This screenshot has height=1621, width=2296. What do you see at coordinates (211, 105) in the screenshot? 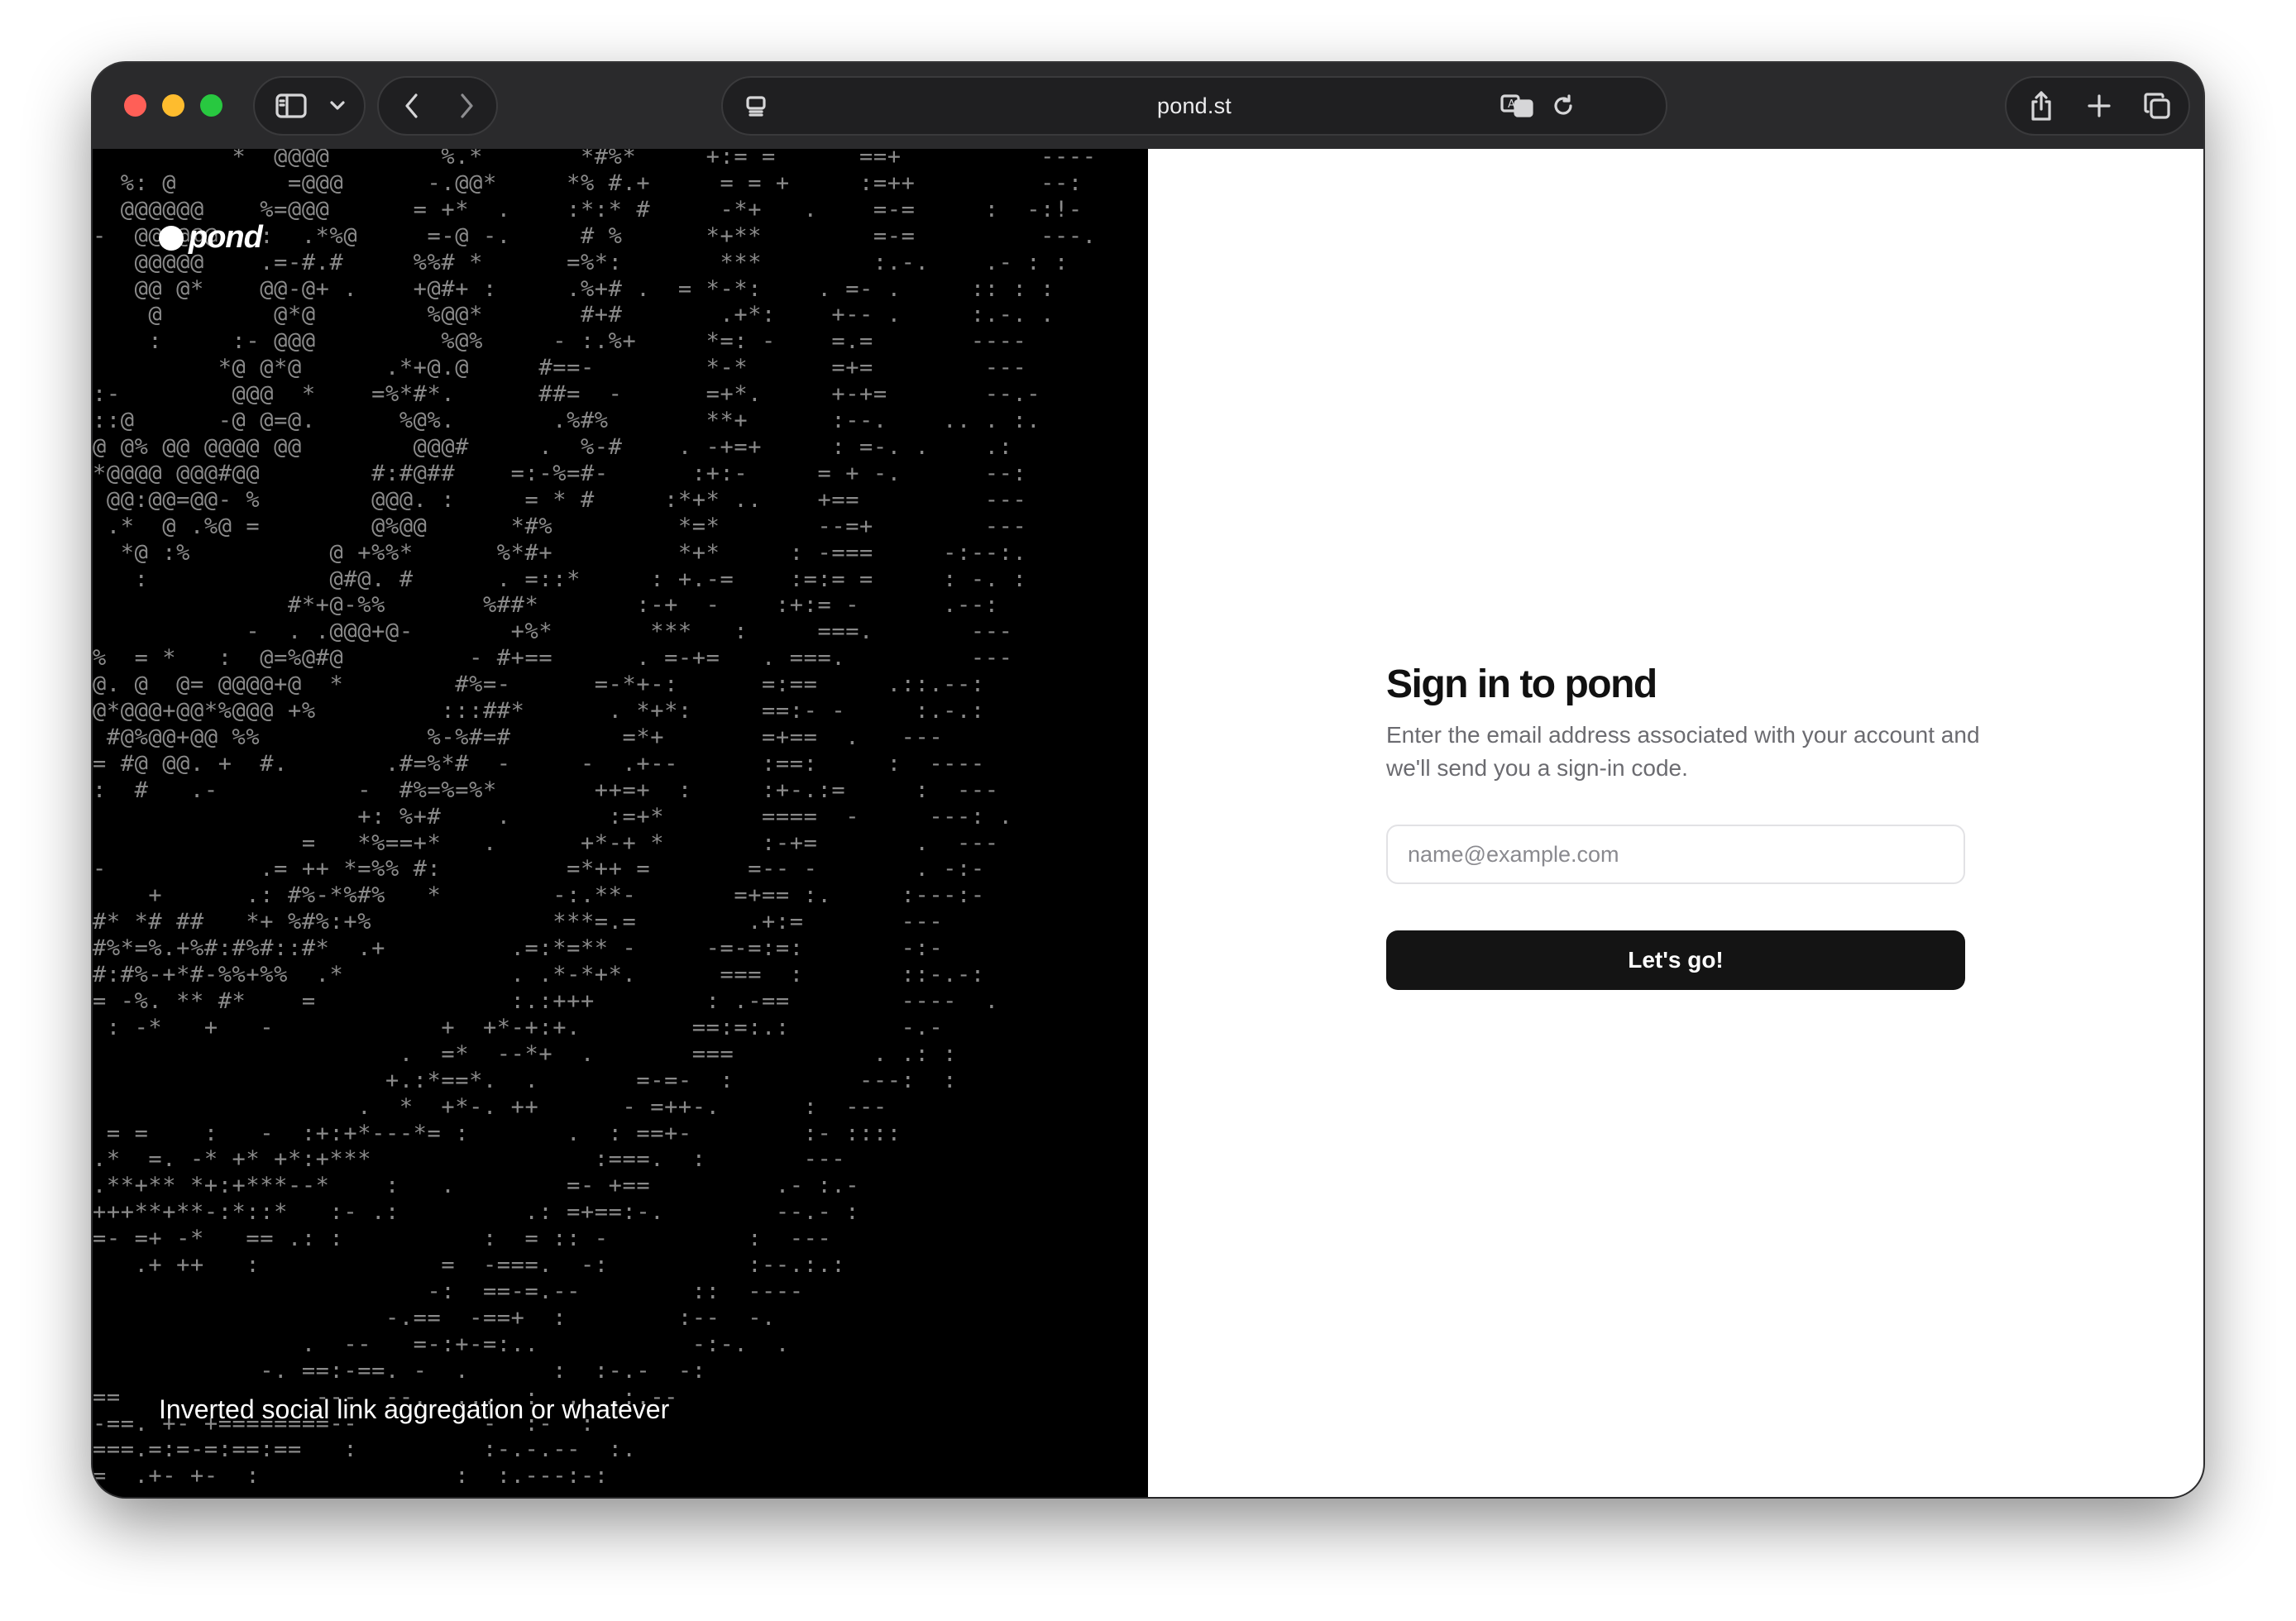
I see `zoom-window-button` at bounding box center [211, 105].